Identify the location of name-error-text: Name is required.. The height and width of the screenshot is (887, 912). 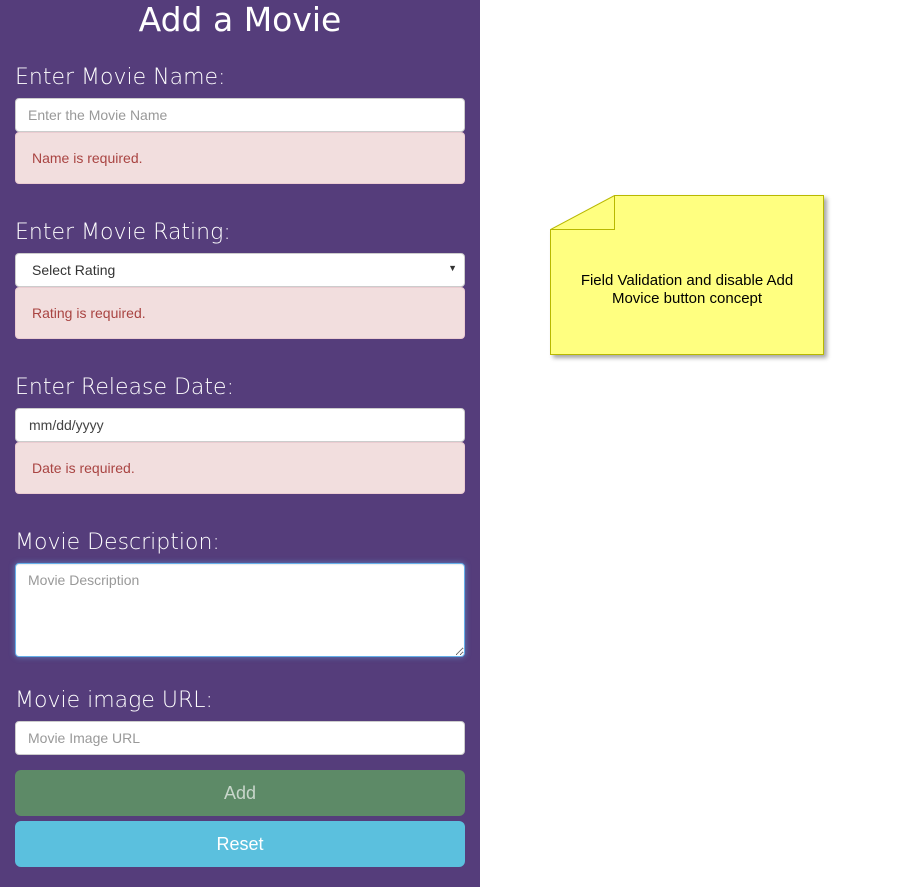
(87, 158).